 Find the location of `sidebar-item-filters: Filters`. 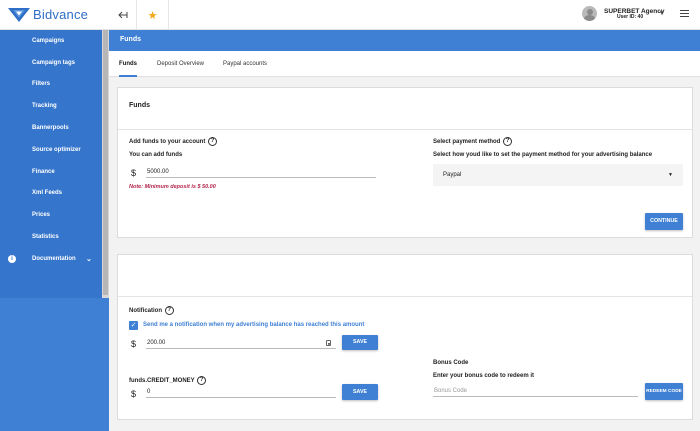

sidebar-item-filters: Filters is located at coordinates (51, 85).